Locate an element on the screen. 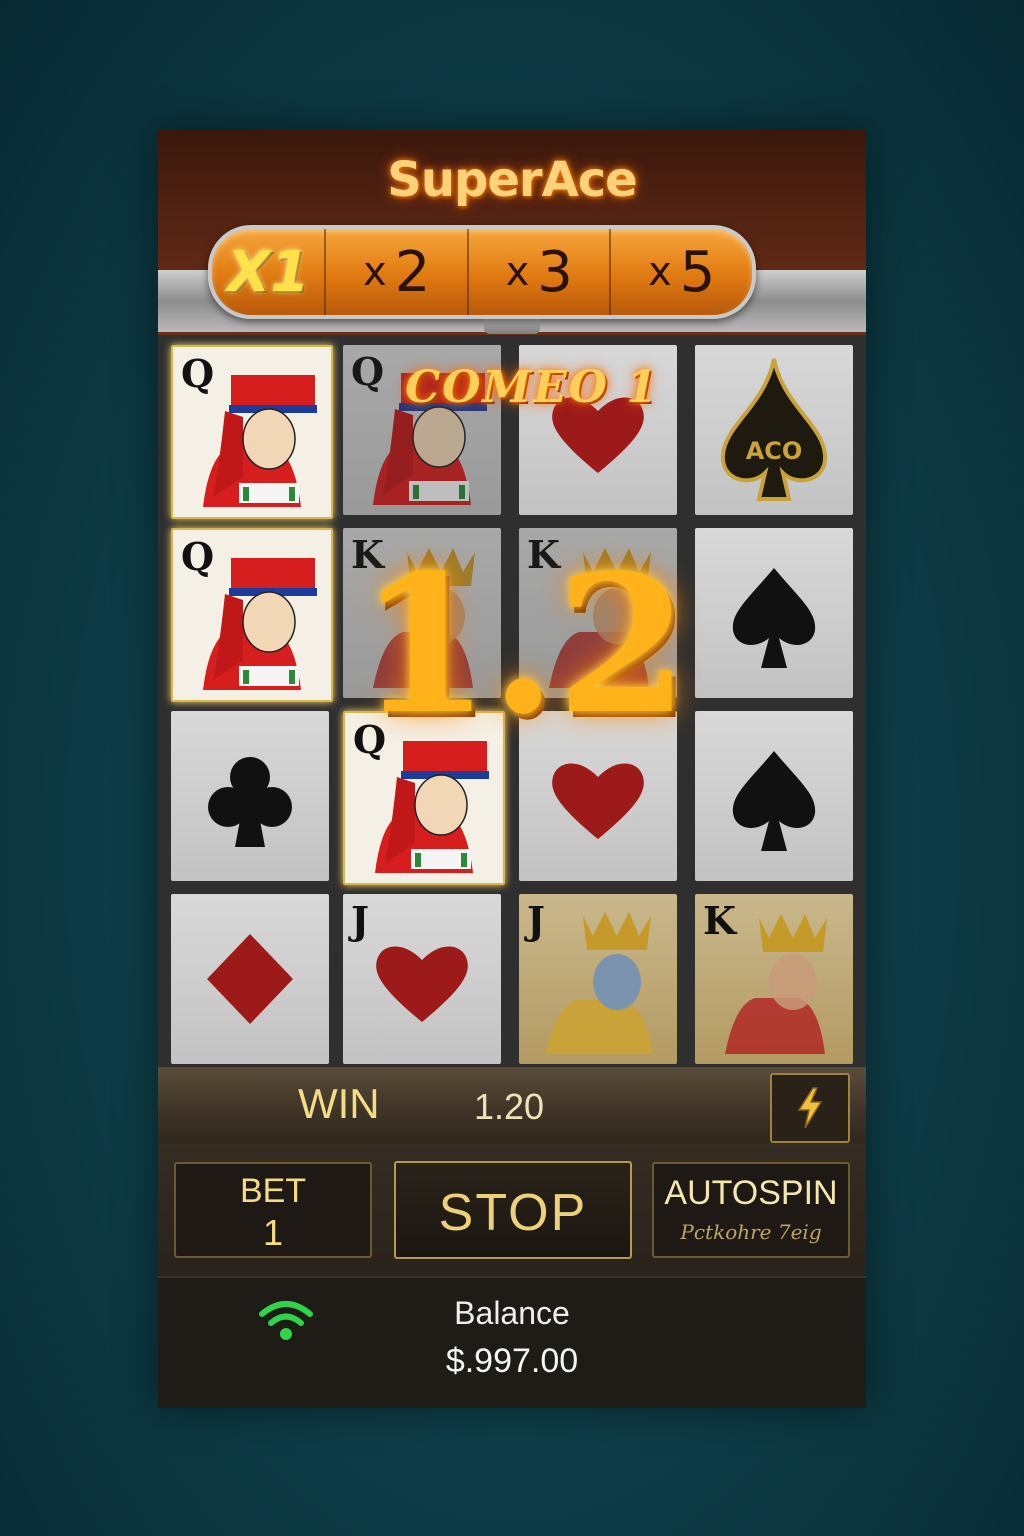 This screenshot has width=1024, height=1536. autospin-sublabel: Pctkohre 7eig is located at coordinates (751, 1232).